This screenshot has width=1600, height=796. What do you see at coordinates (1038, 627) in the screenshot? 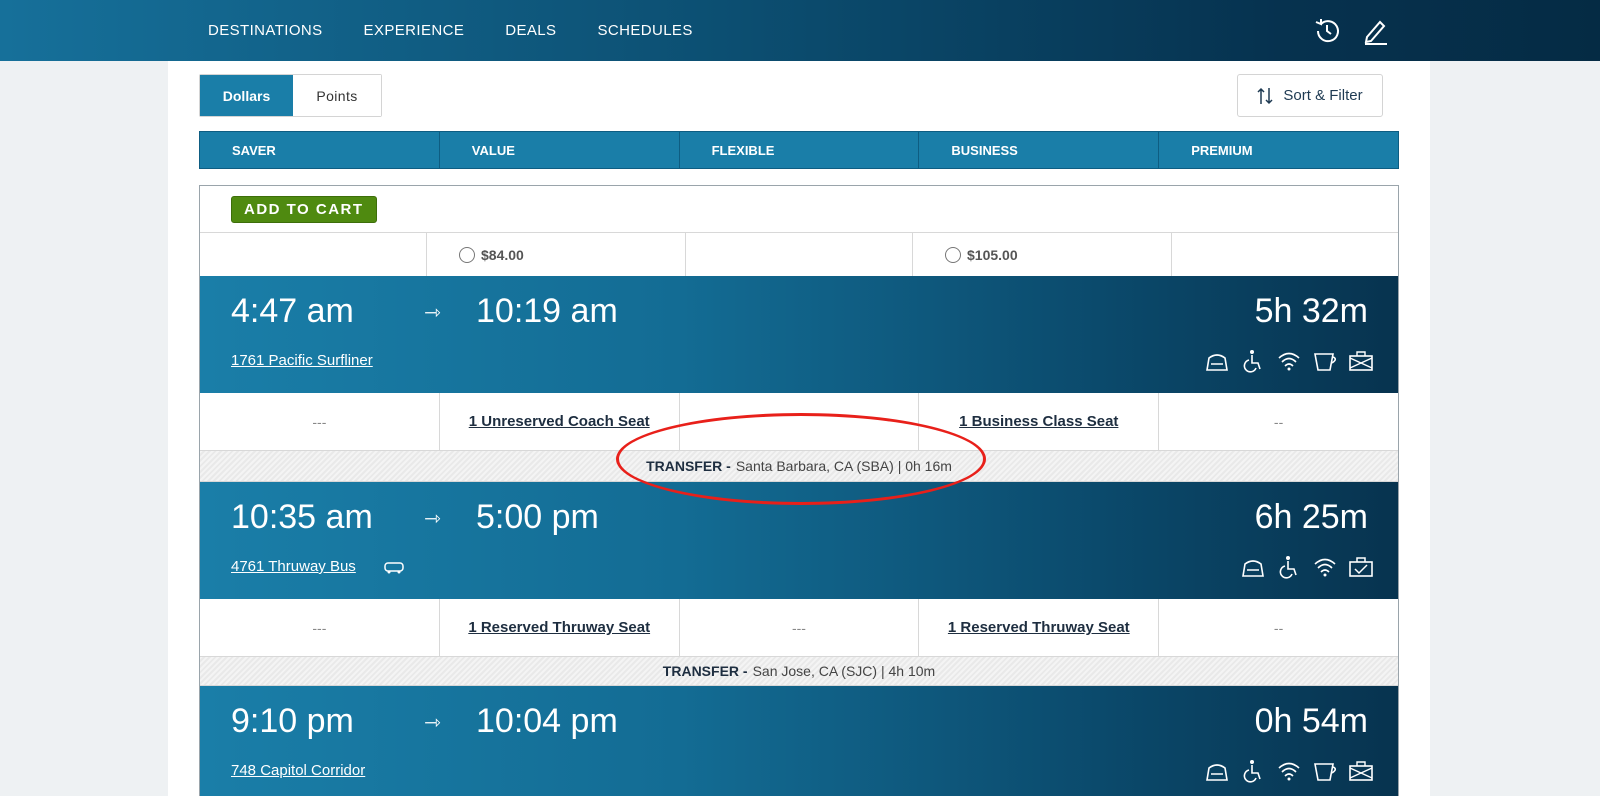
I see `seat-business: 1 Reserved Thruway Seat` at bounding box center [1038, 627].